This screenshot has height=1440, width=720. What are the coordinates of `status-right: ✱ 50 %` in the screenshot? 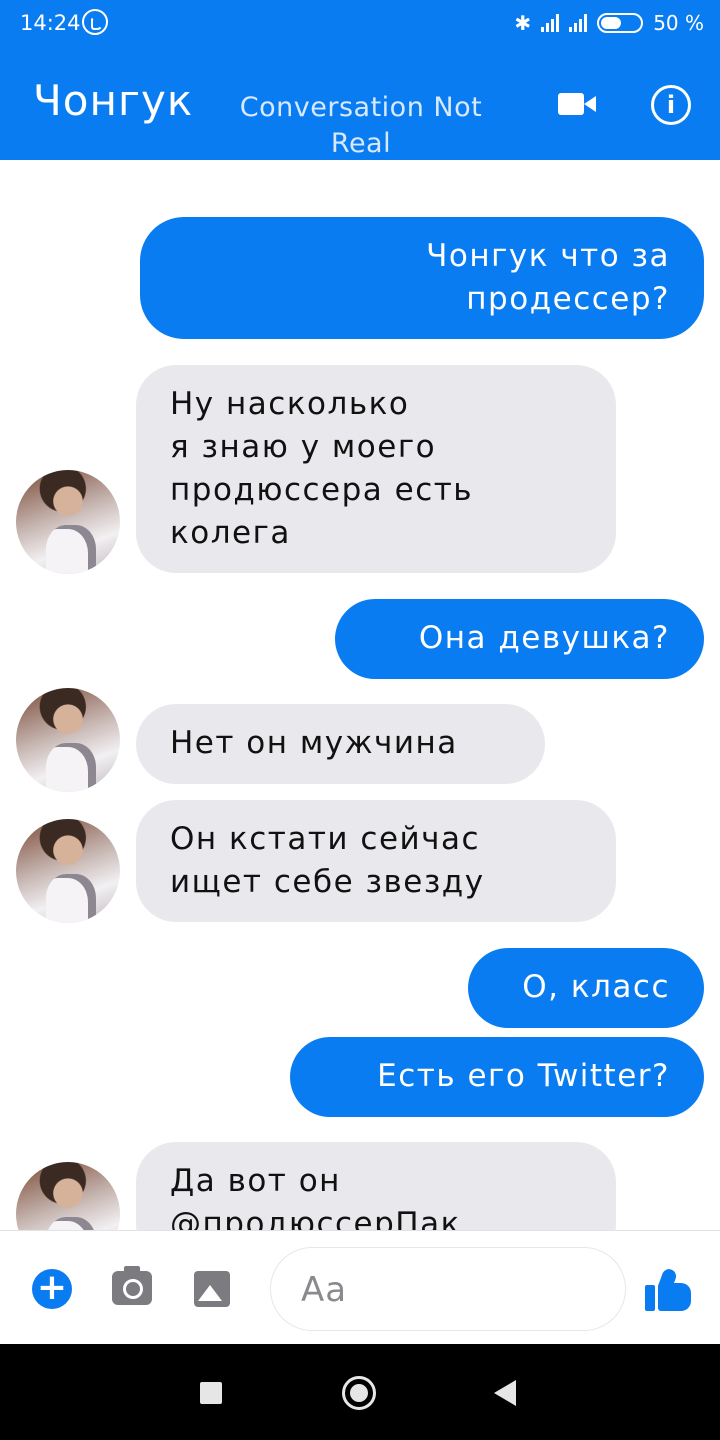 It's located at (609, 23).